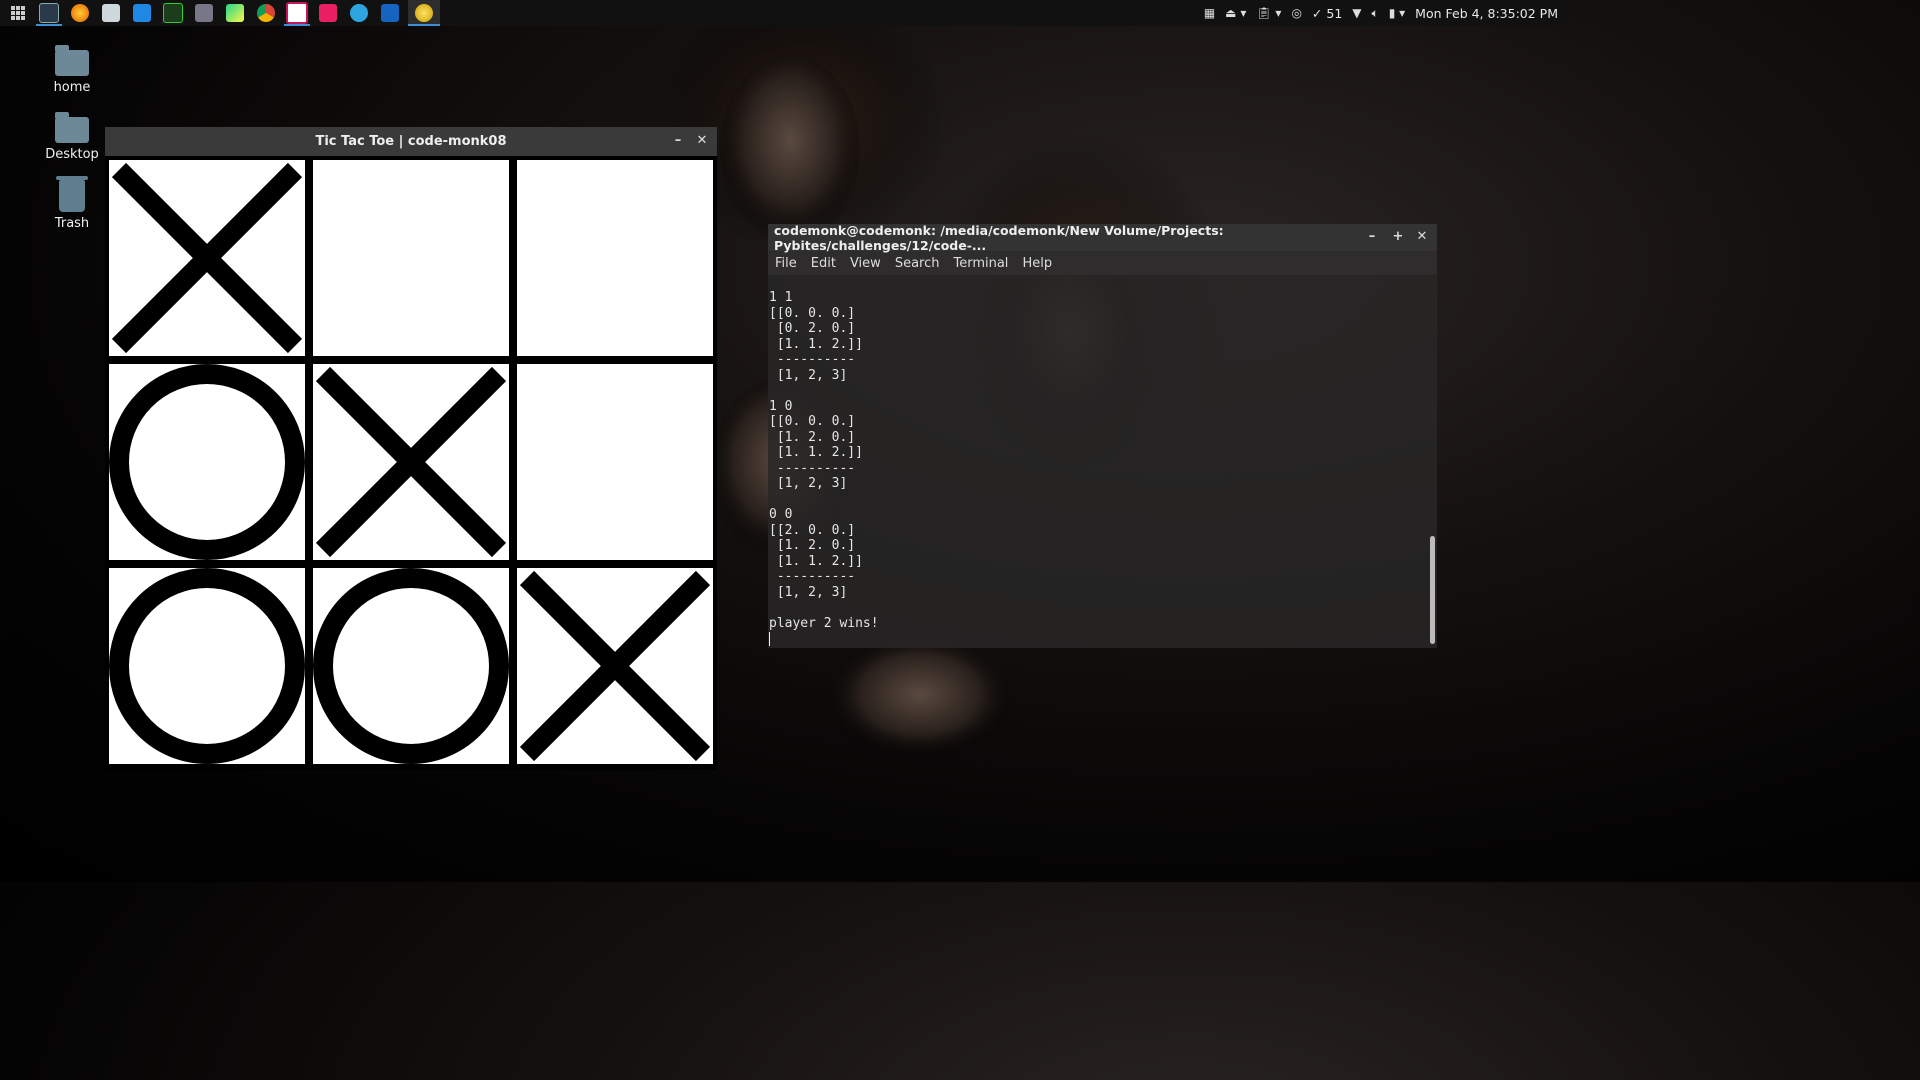 This screenshot has height=1080, width=1920. Describe the element at coordinates (1334, 13) in the screenshot. I see `updates-count: 51` at that location.